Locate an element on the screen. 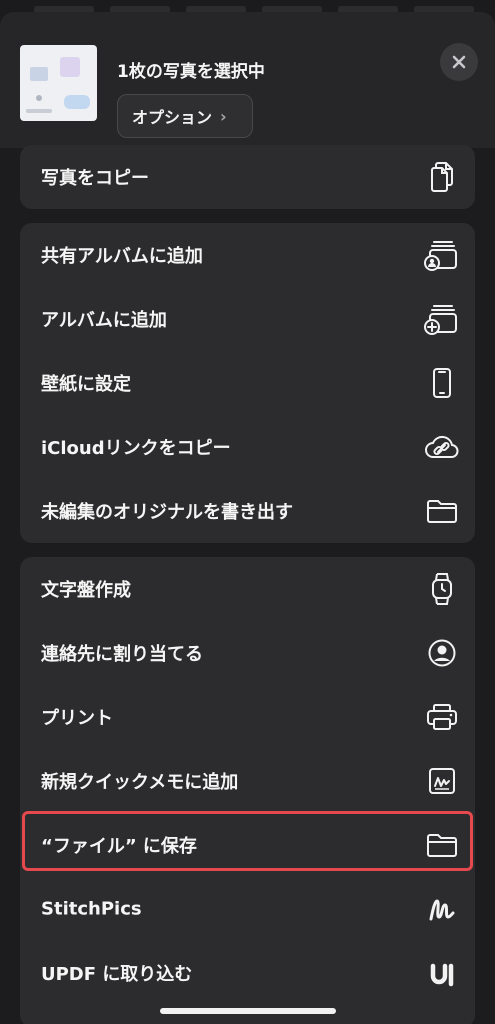 This screenshot has width=495, height=1024. printer-icon is located at coordinates (442, 717).